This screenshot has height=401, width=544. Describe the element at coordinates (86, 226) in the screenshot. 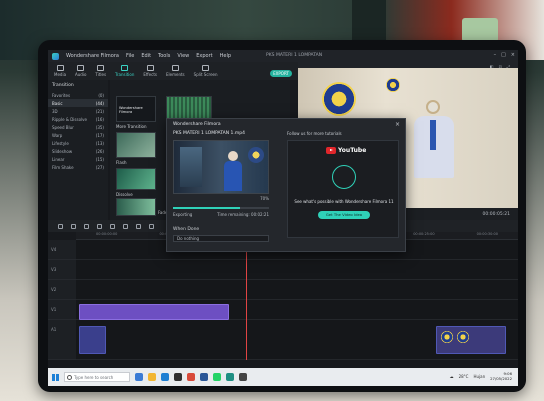

I see `delete-icon` at that location.